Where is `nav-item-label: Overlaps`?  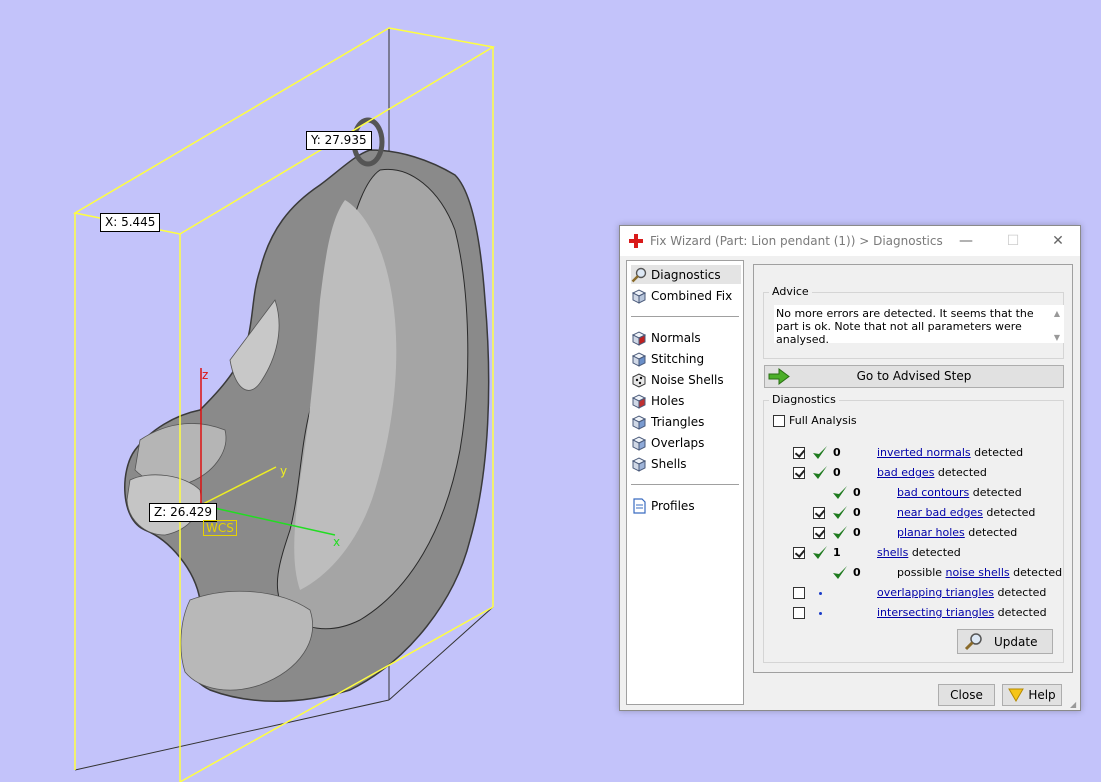
nav-item-label: Overlaps is located at coordinates (678, 442).